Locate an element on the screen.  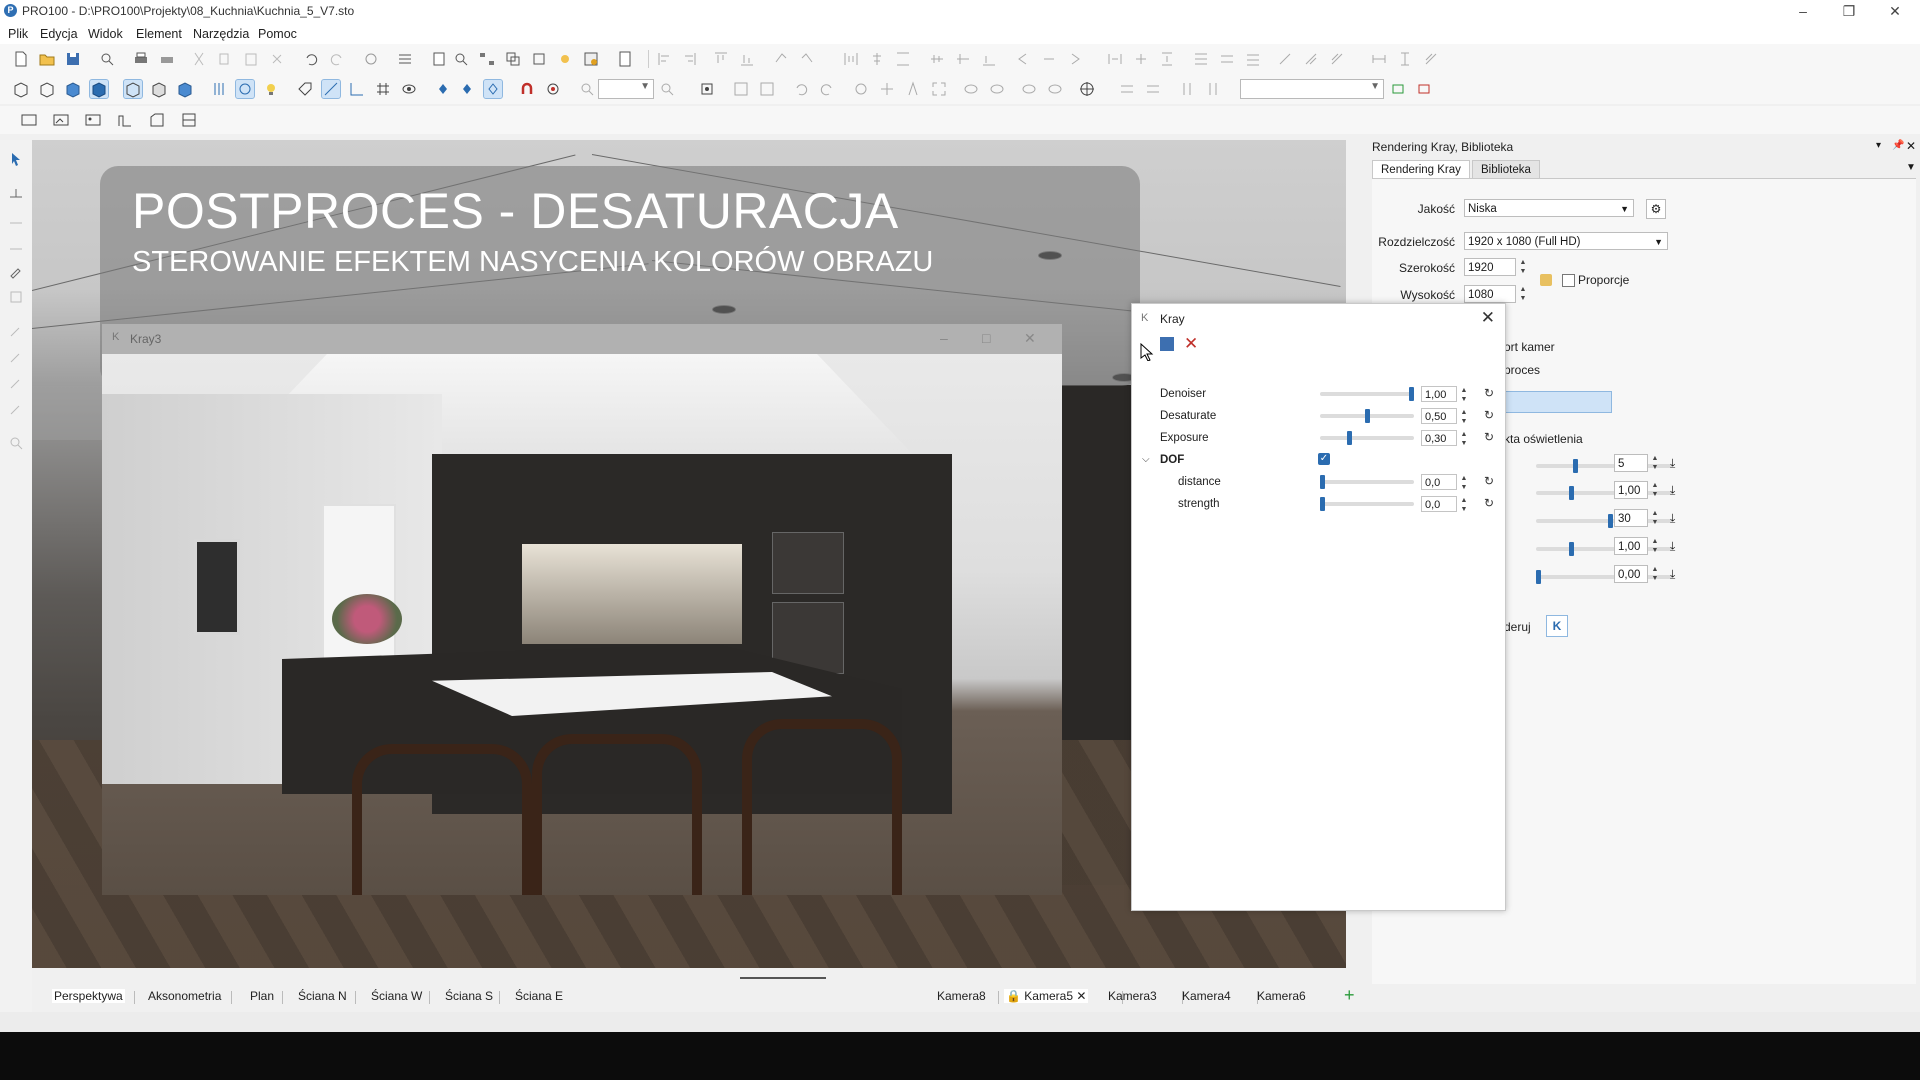
stack-bottom-icon is located at coordinates (1253, 59).